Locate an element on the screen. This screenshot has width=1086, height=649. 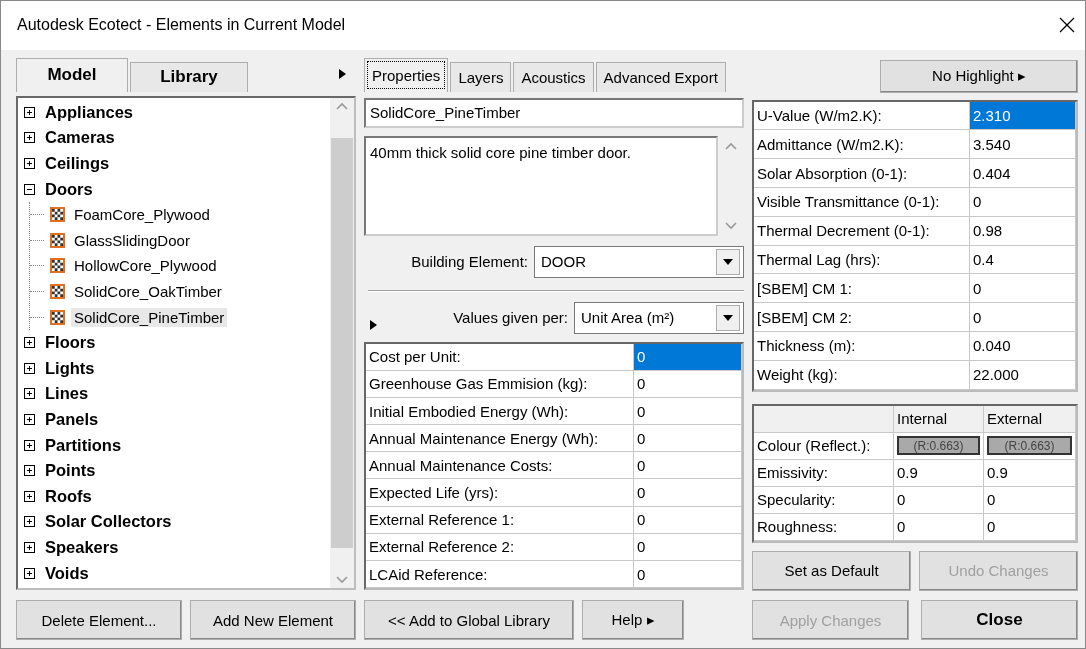
tree-category: Lights is located at coordinates (70, 368).